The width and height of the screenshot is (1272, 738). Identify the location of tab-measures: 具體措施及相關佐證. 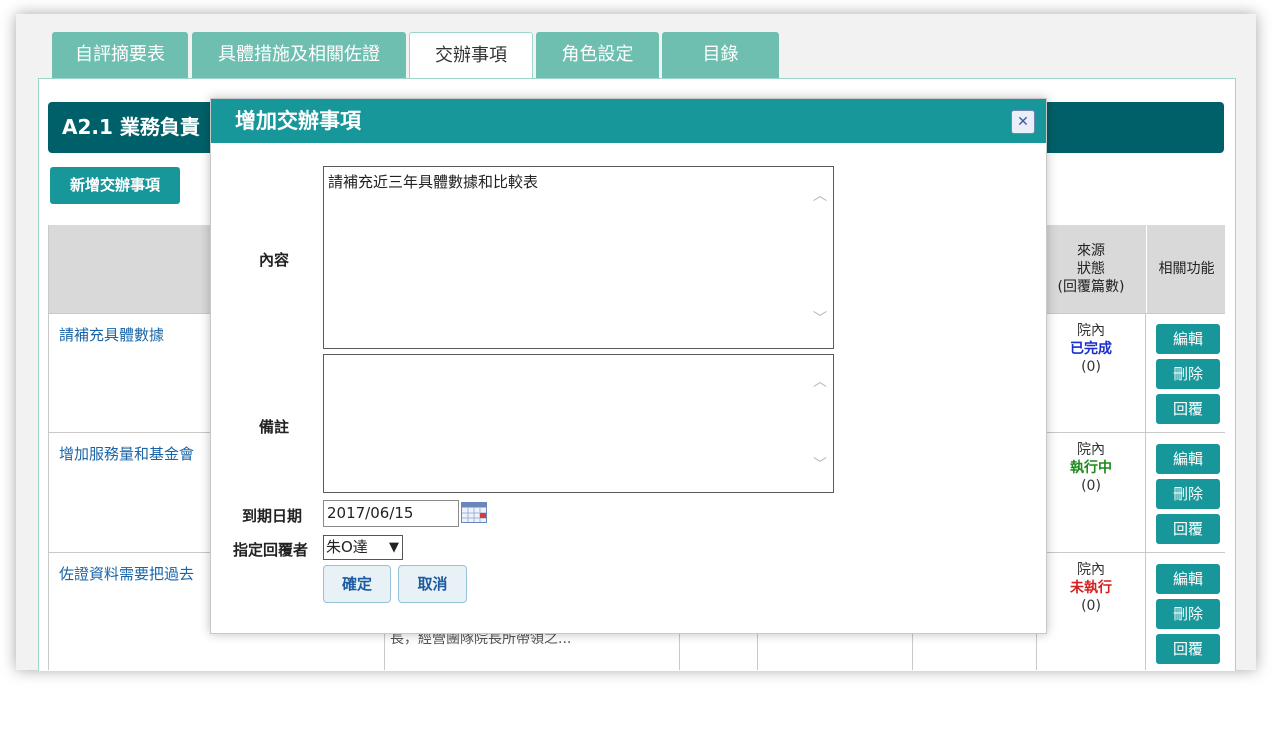
(299, 55).